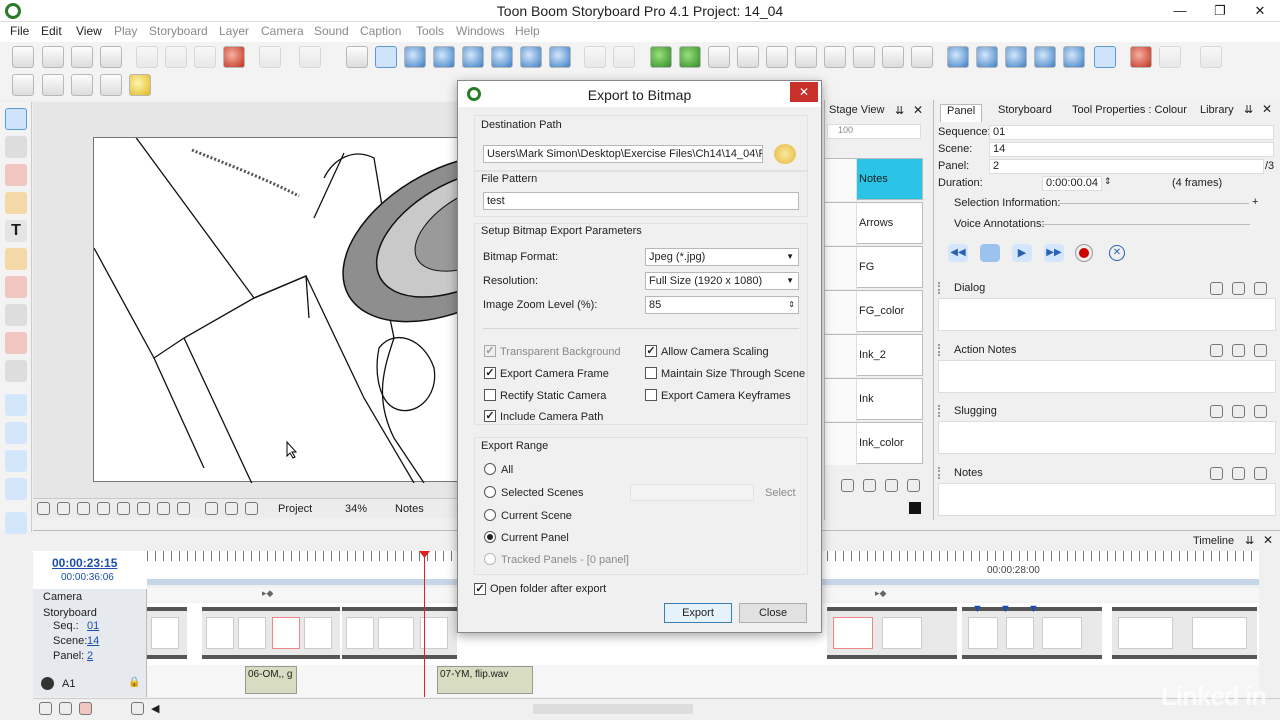  I want to click on menu-help: Help, so click(527, 31).